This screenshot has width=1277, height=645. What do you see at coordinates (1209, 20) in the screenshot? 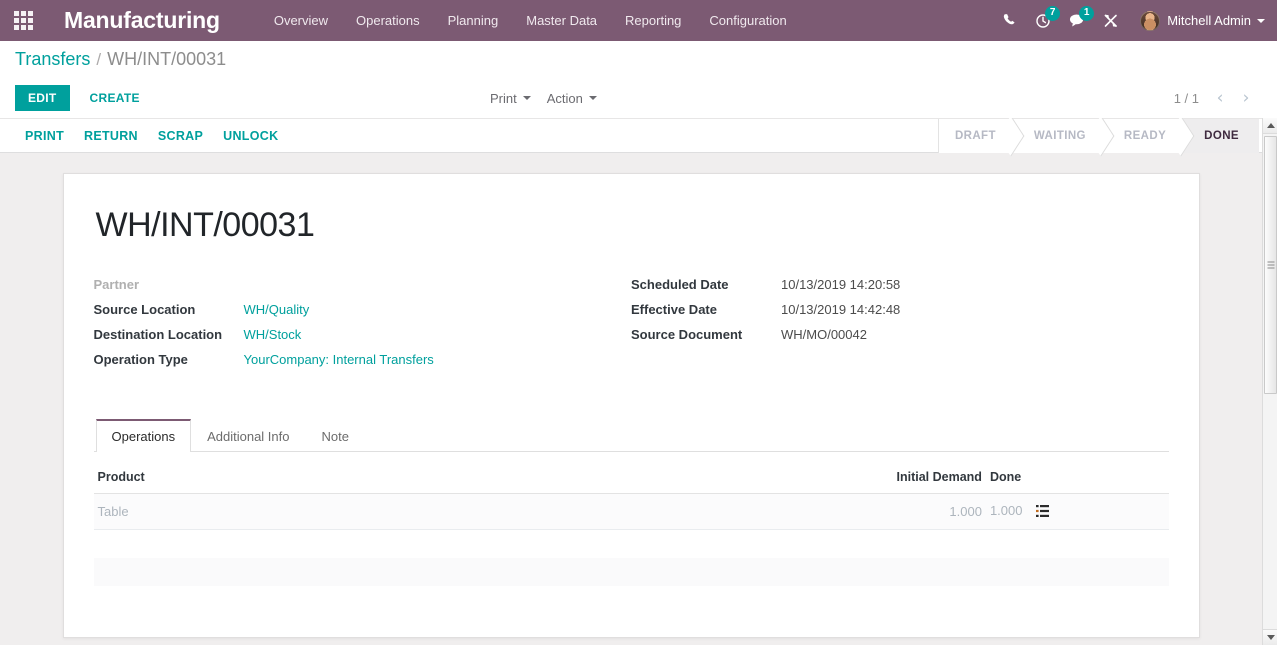
I see `user-name-label: Mitchell Admin` at bounding box center [1209, 20].